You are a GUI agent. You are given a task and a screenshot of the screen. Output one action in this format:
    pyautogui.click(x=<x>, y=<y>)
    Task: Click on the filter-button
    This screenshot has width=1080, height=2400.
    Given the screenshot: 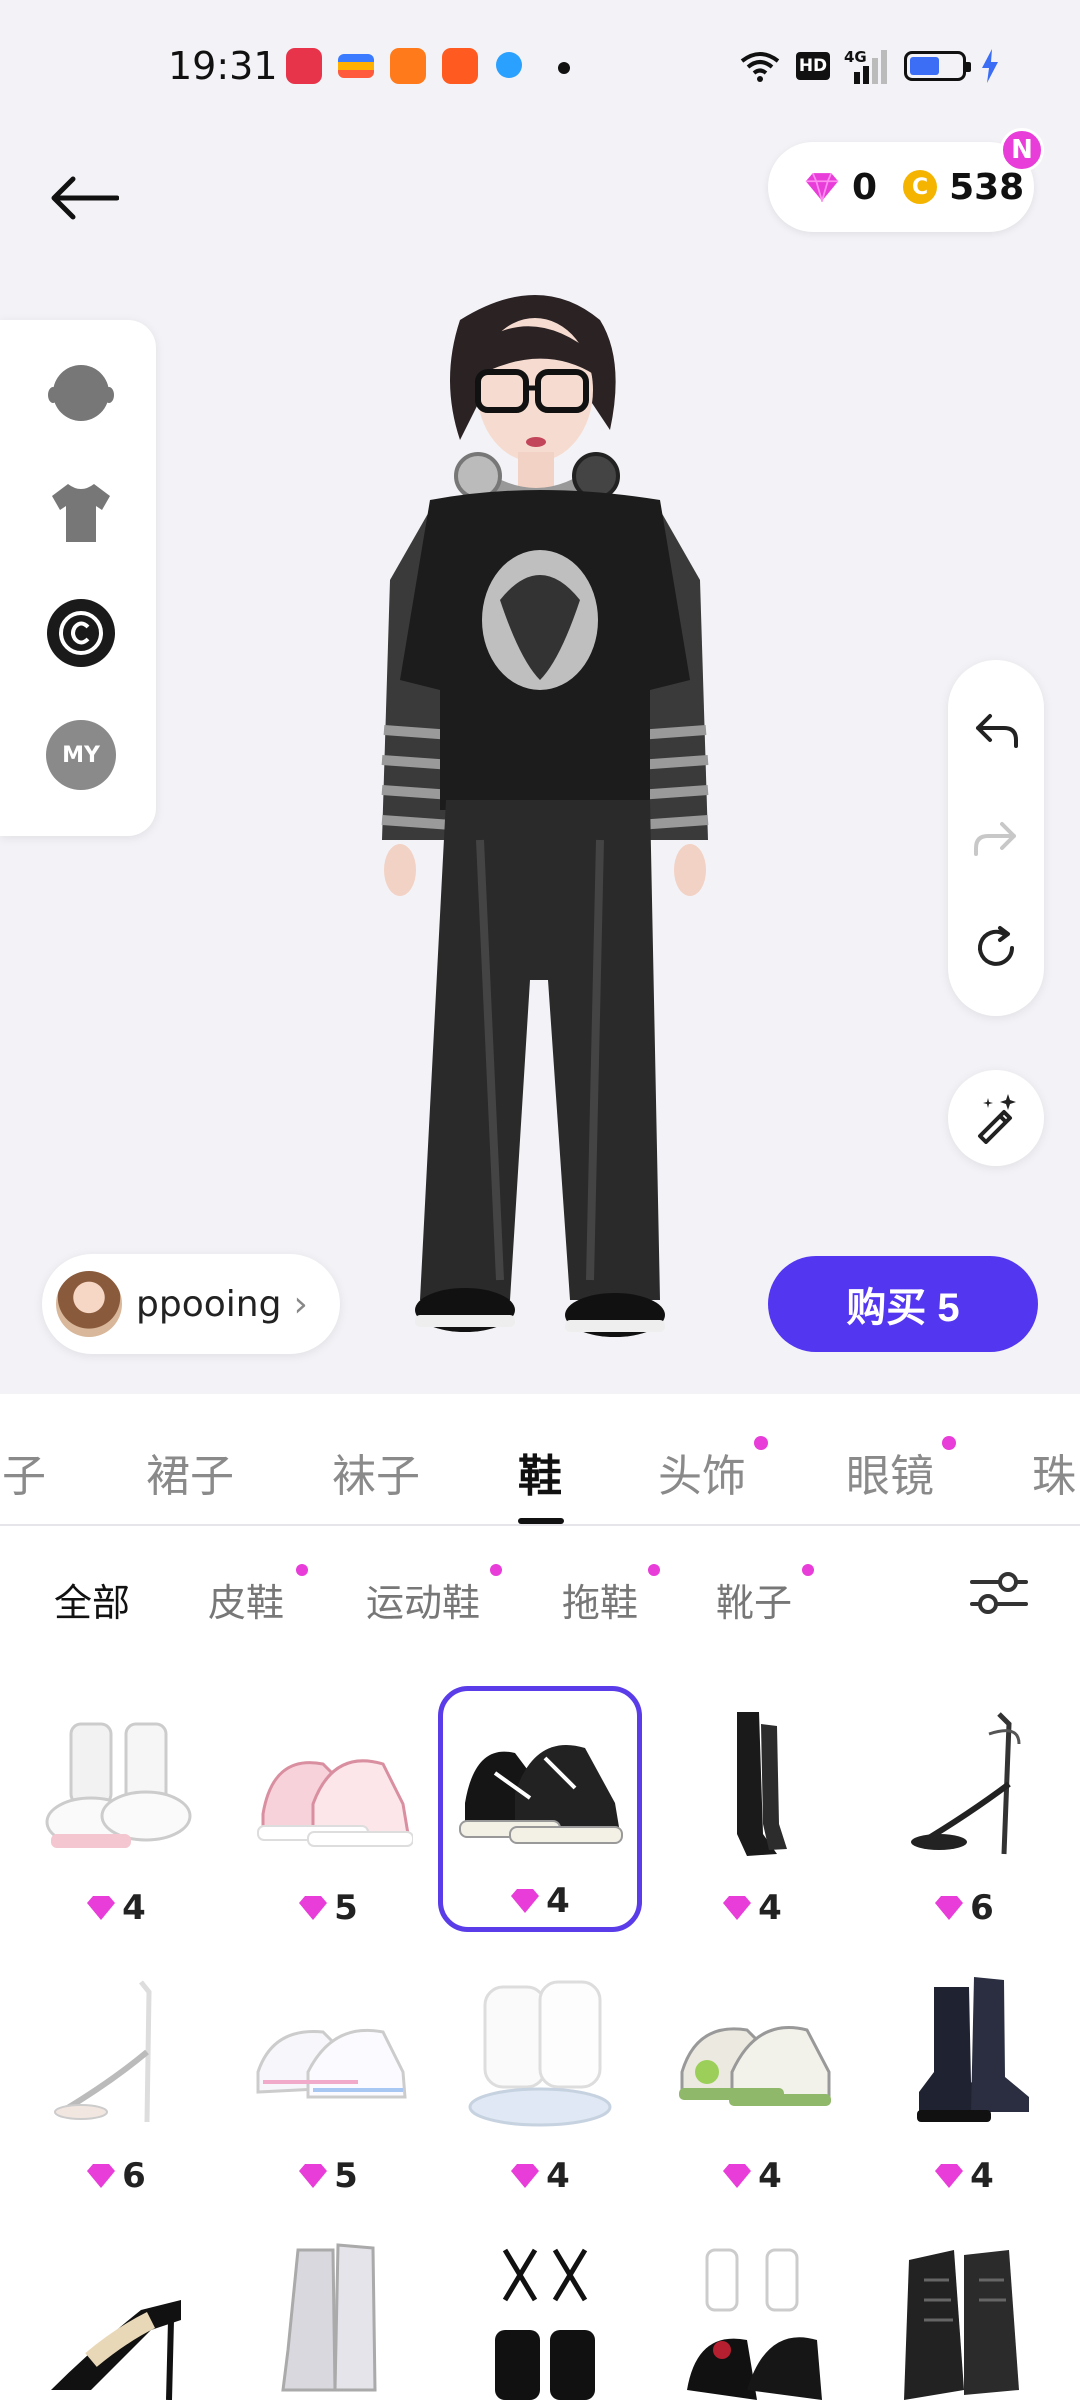 What is the action you would take?
    pyautogui.click(x=999, y=1593)
    